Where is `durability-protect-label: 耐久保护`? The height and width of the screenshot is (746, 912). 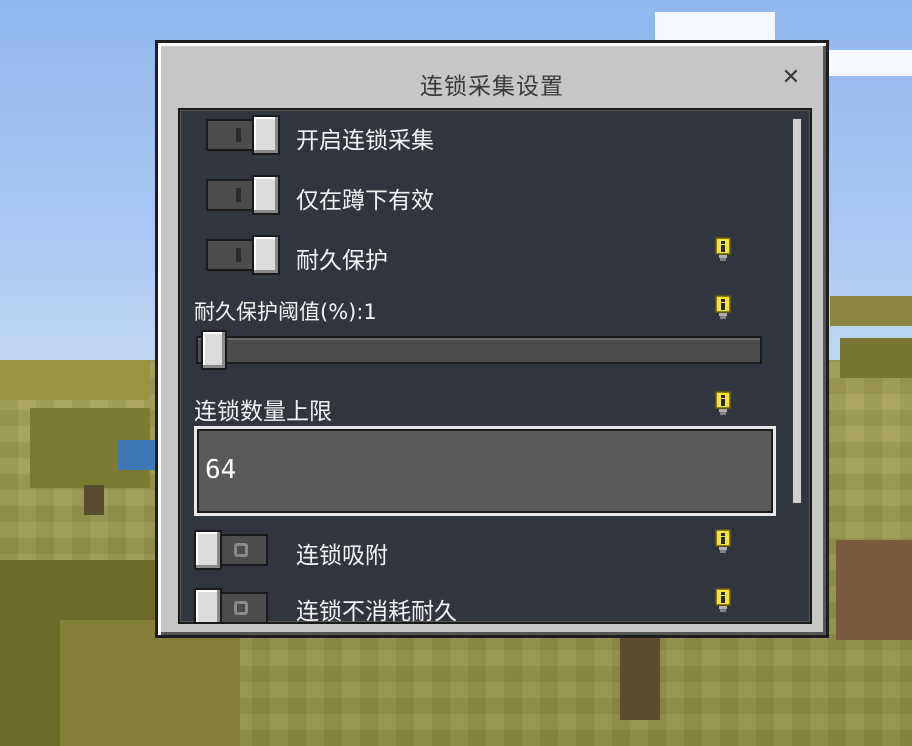 durability-protect-label: 耐久保护 is located at coordinates (342, 261).